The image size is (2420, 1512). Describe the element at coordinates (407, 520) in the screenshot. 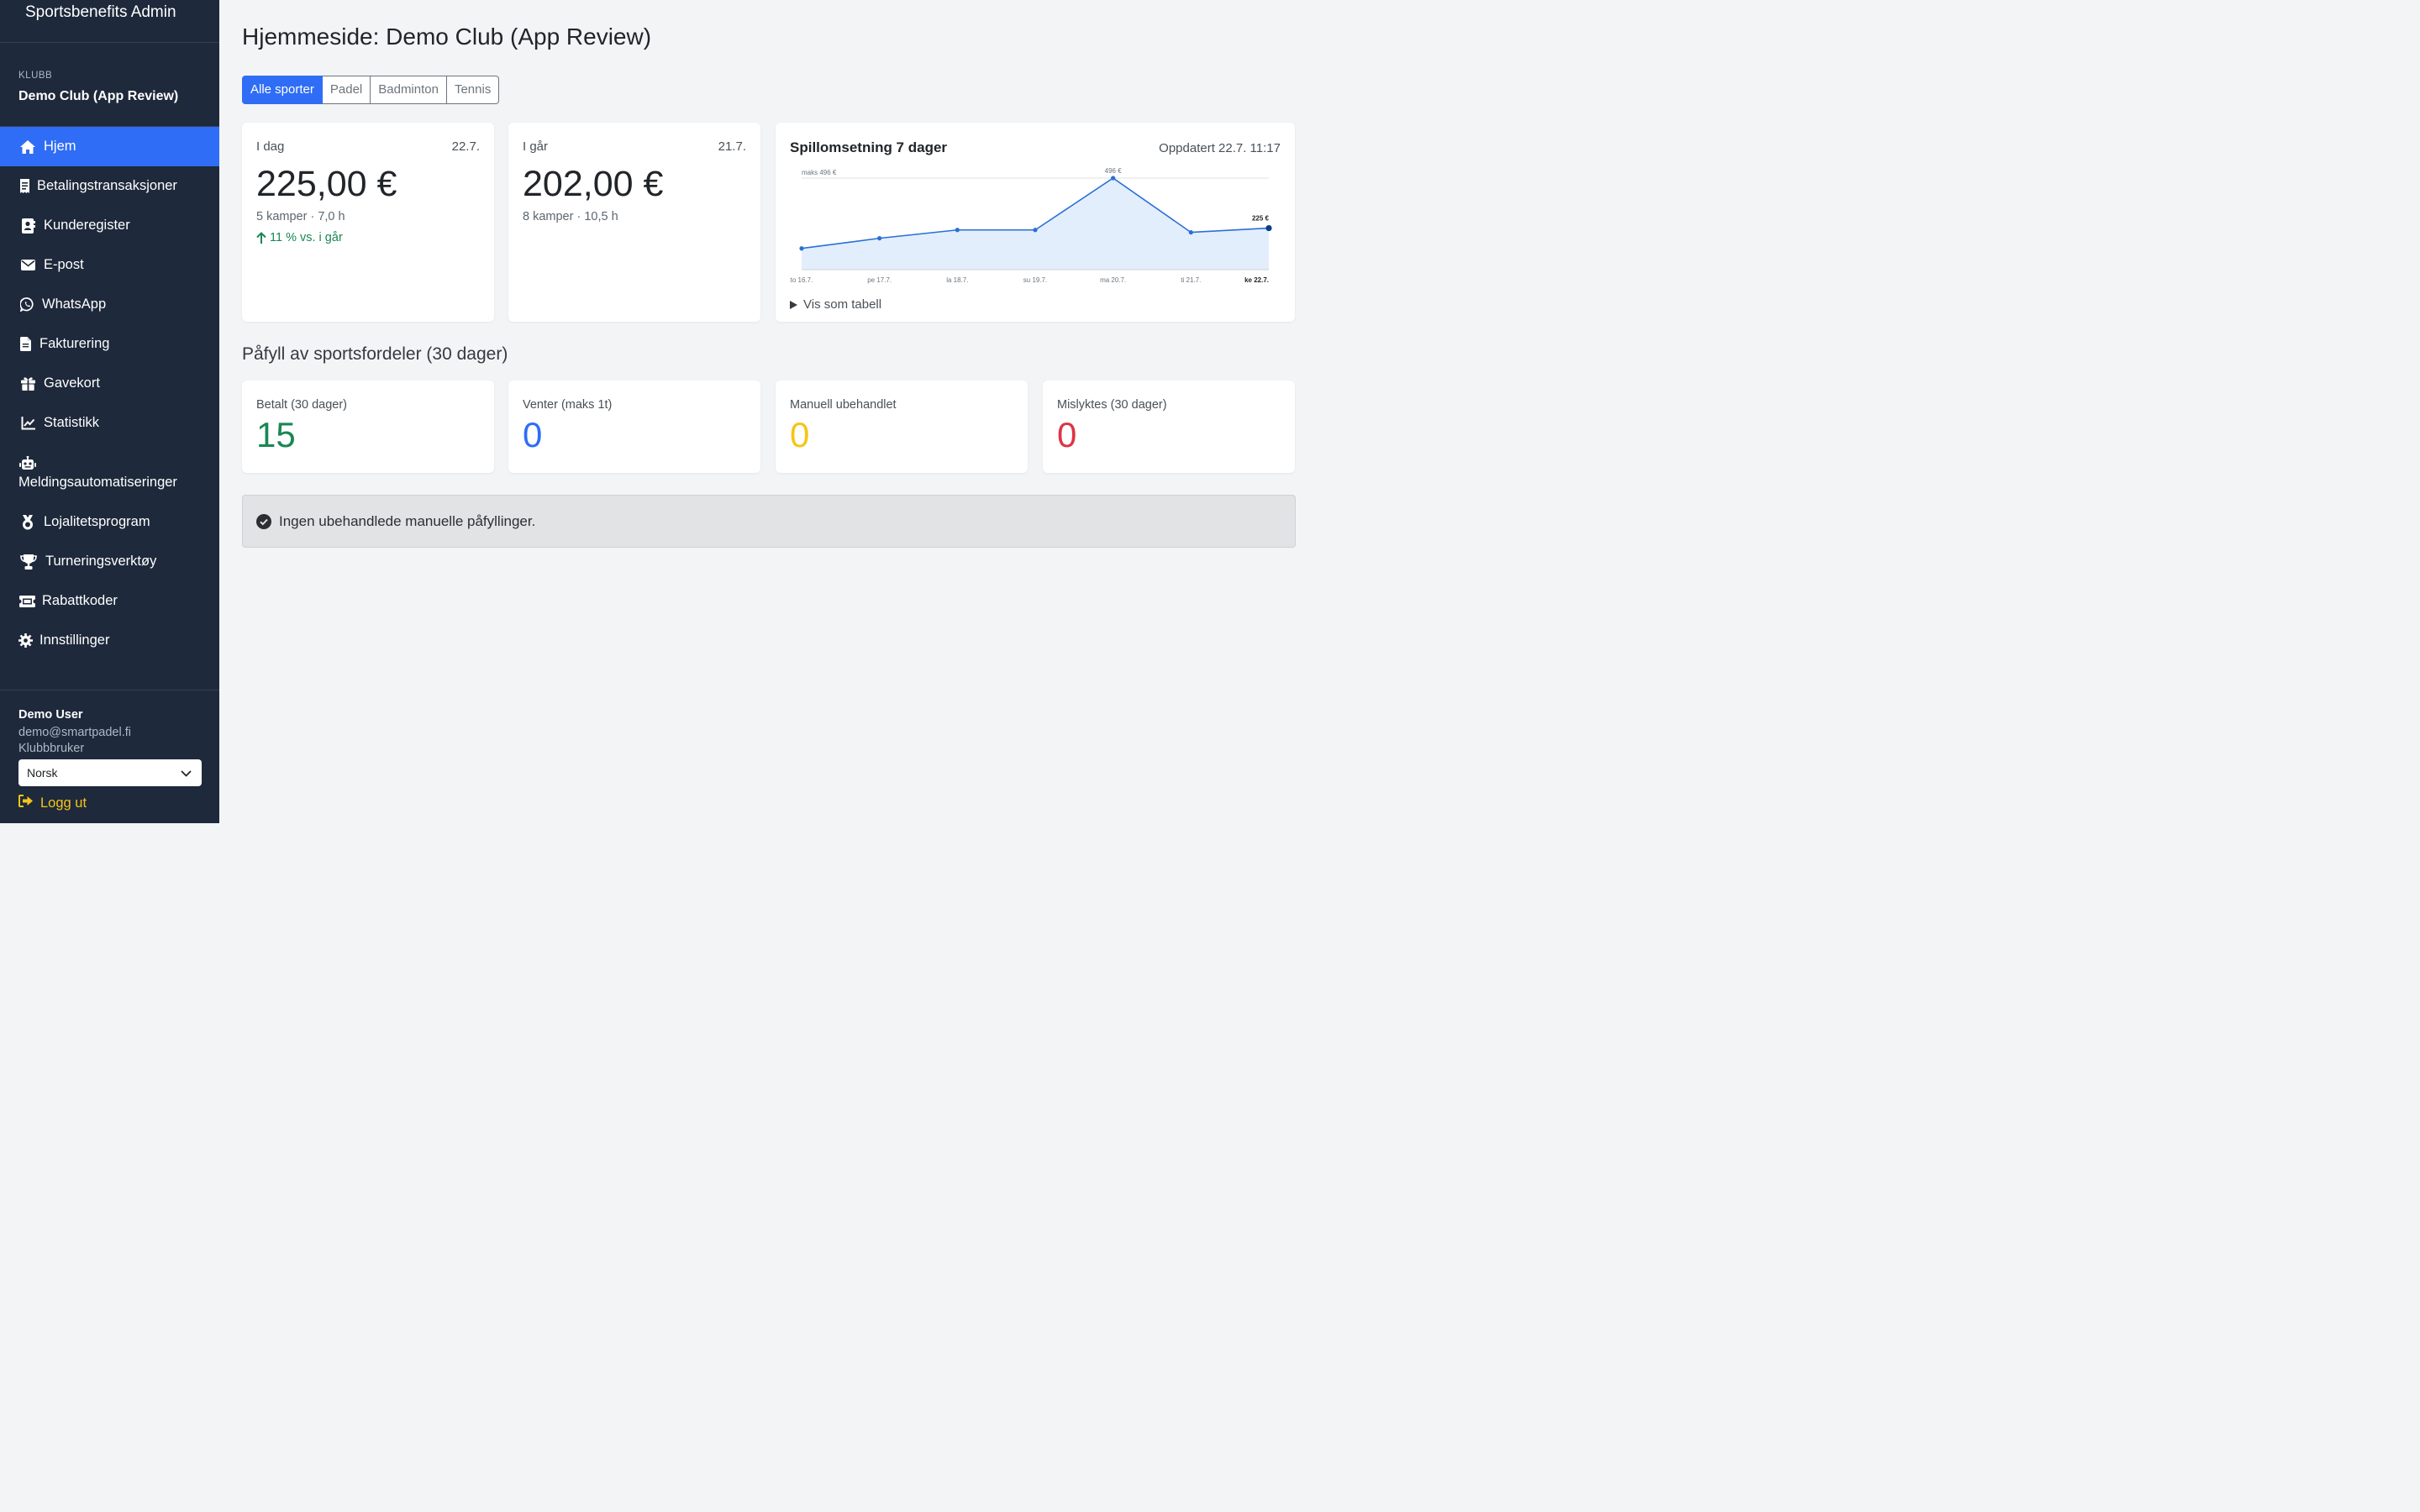

I see `status-alert-text: Ingen ubehandlede manuelle påfyllinger.` at that location.